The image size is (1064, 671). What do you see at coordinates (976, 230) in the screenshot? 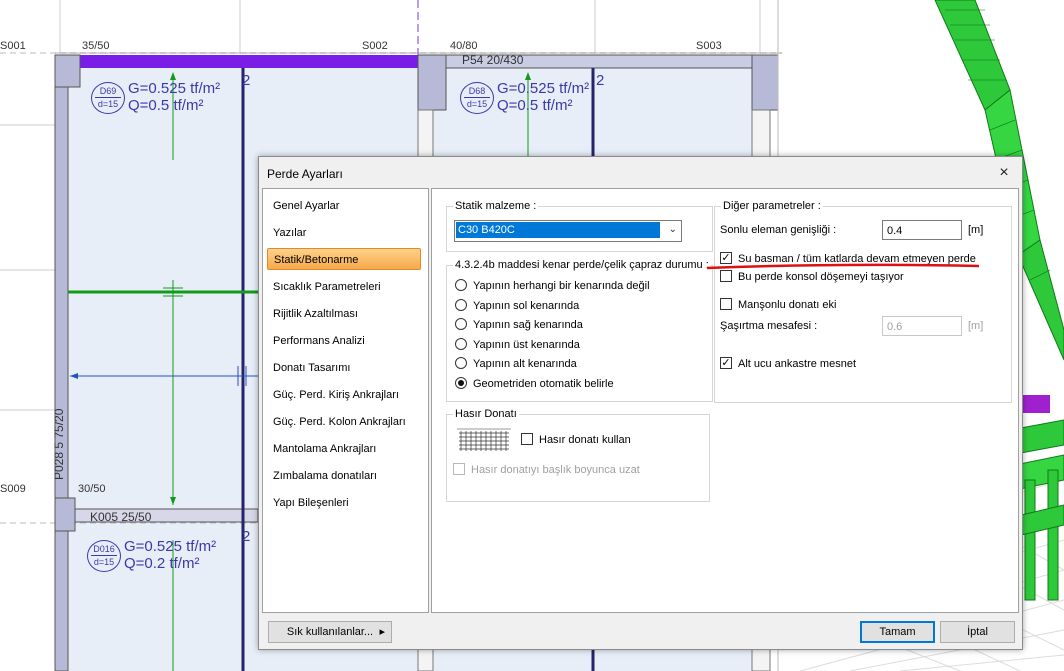
I see `fe-width-unit: [m]` at bounding box center [976, 230].